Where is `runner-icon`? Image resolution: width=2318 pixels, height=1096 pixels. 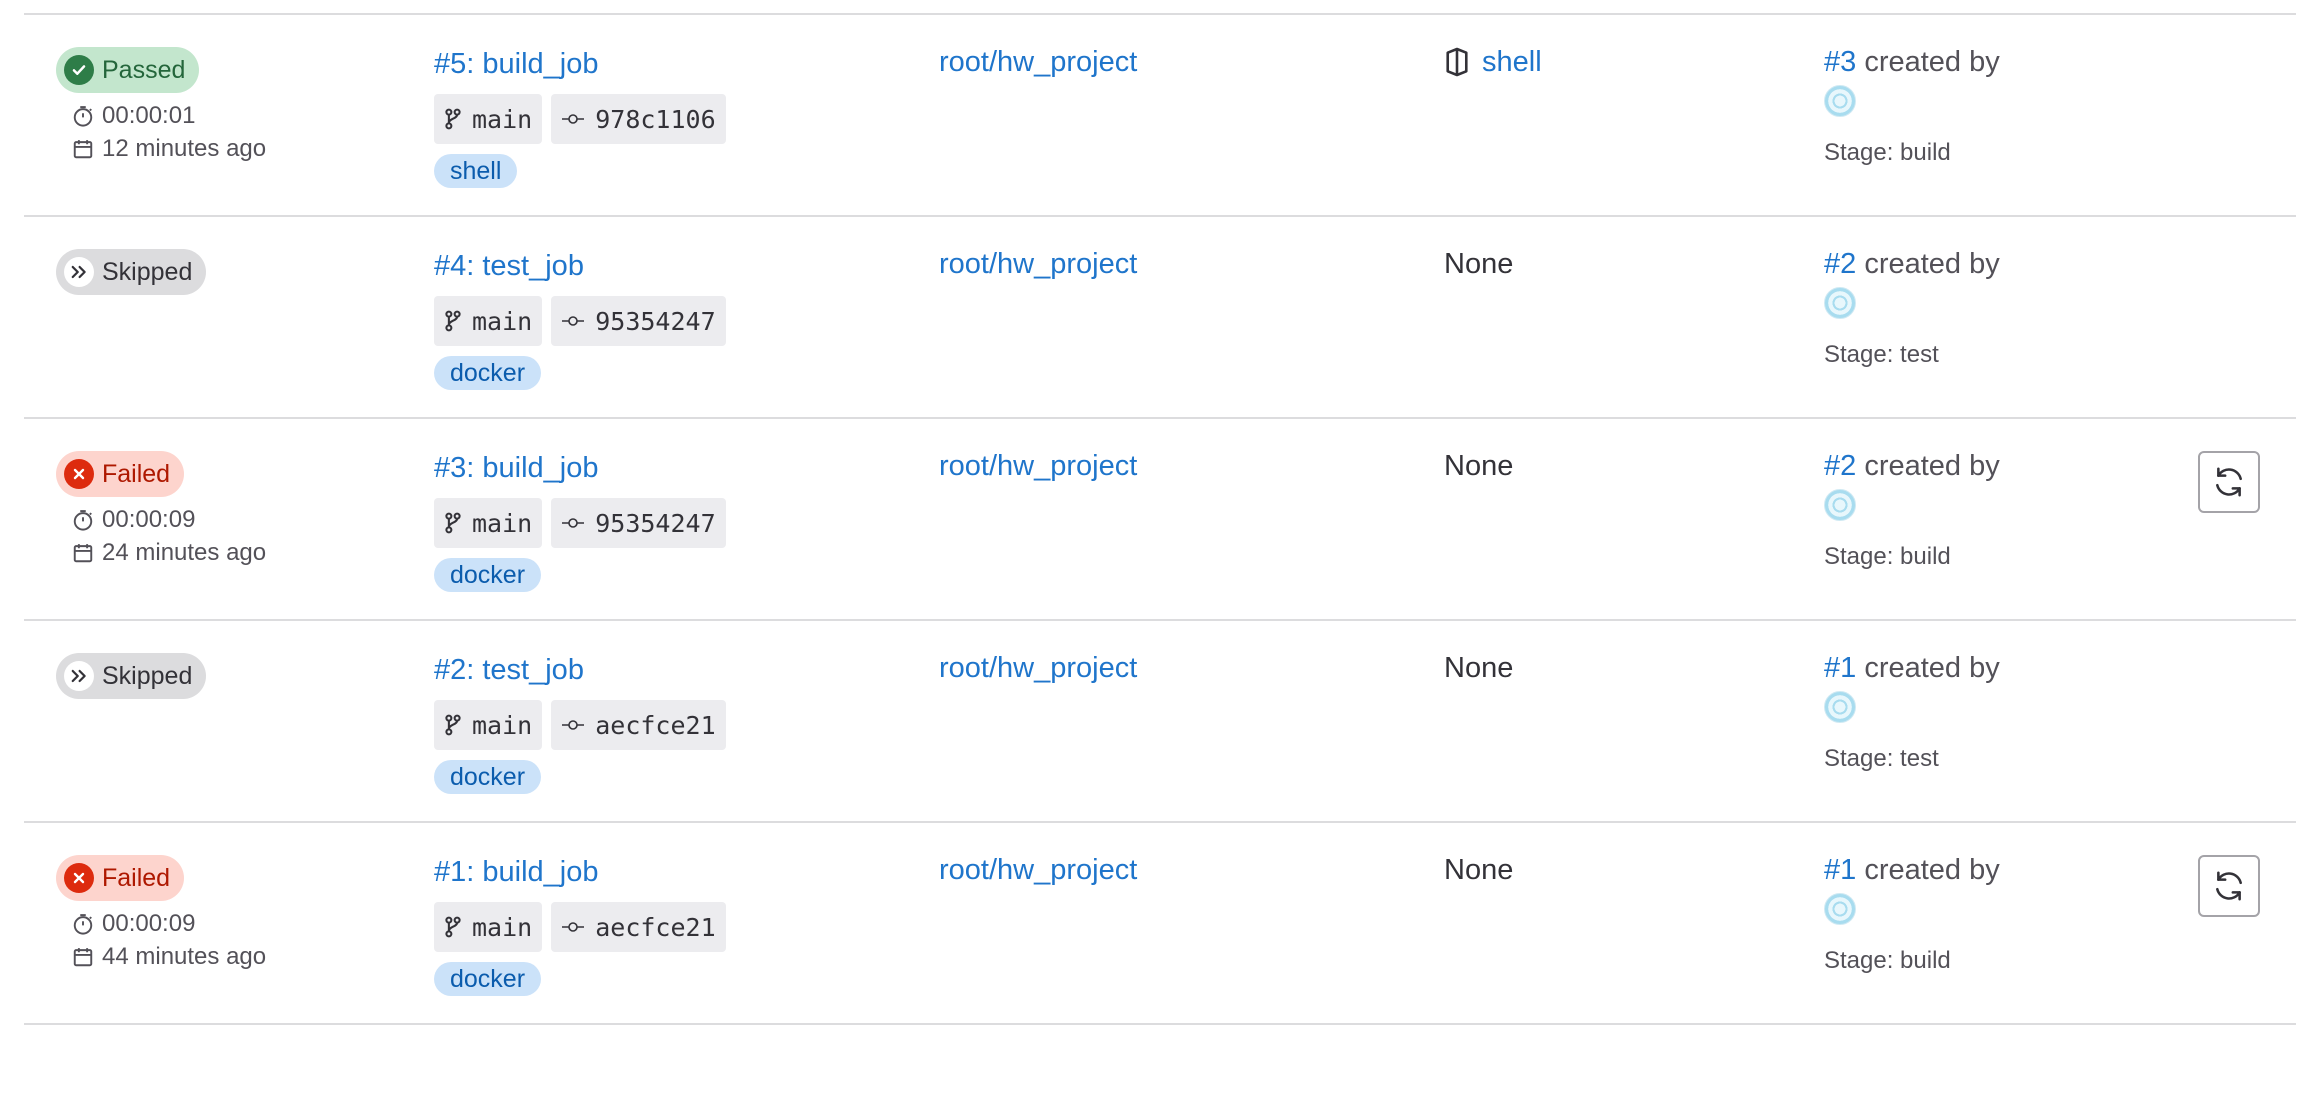 runner-icon is located at coordinates (1457, 62).